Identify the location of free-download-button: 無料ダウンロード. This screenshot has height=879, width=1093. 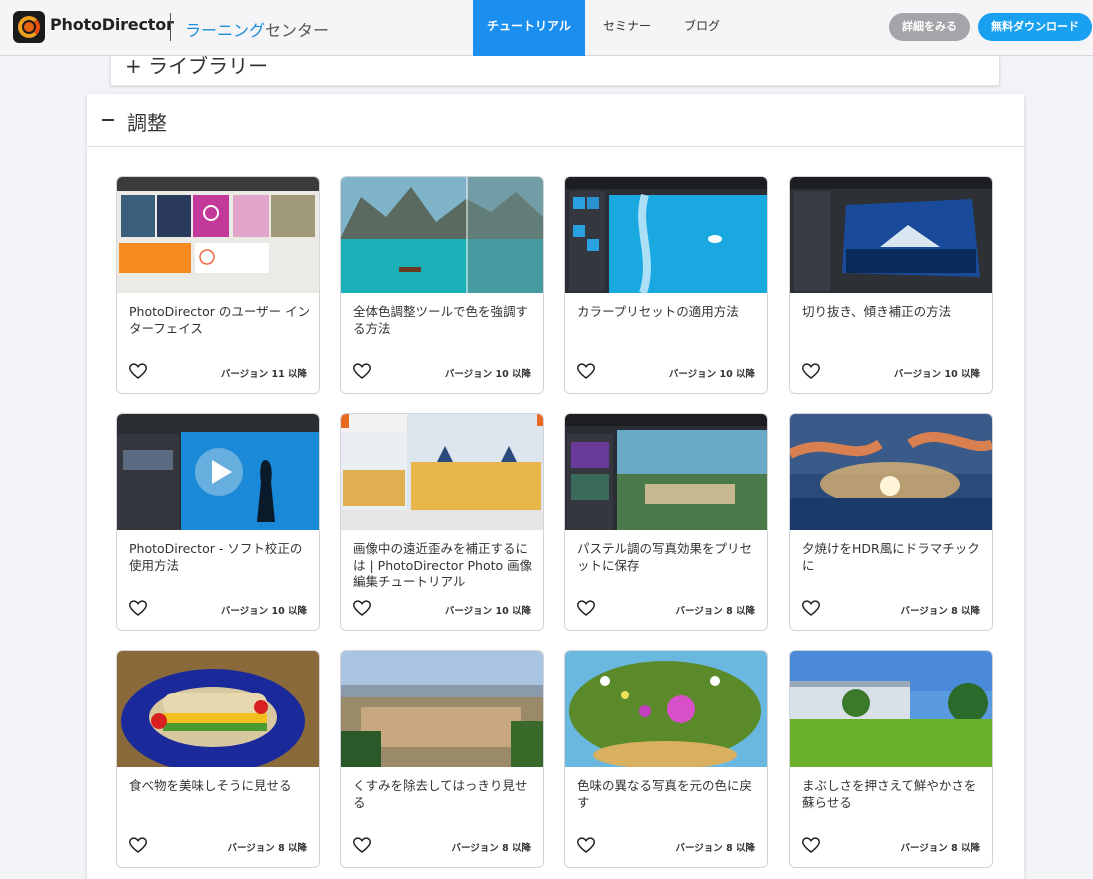
(1035, 27).